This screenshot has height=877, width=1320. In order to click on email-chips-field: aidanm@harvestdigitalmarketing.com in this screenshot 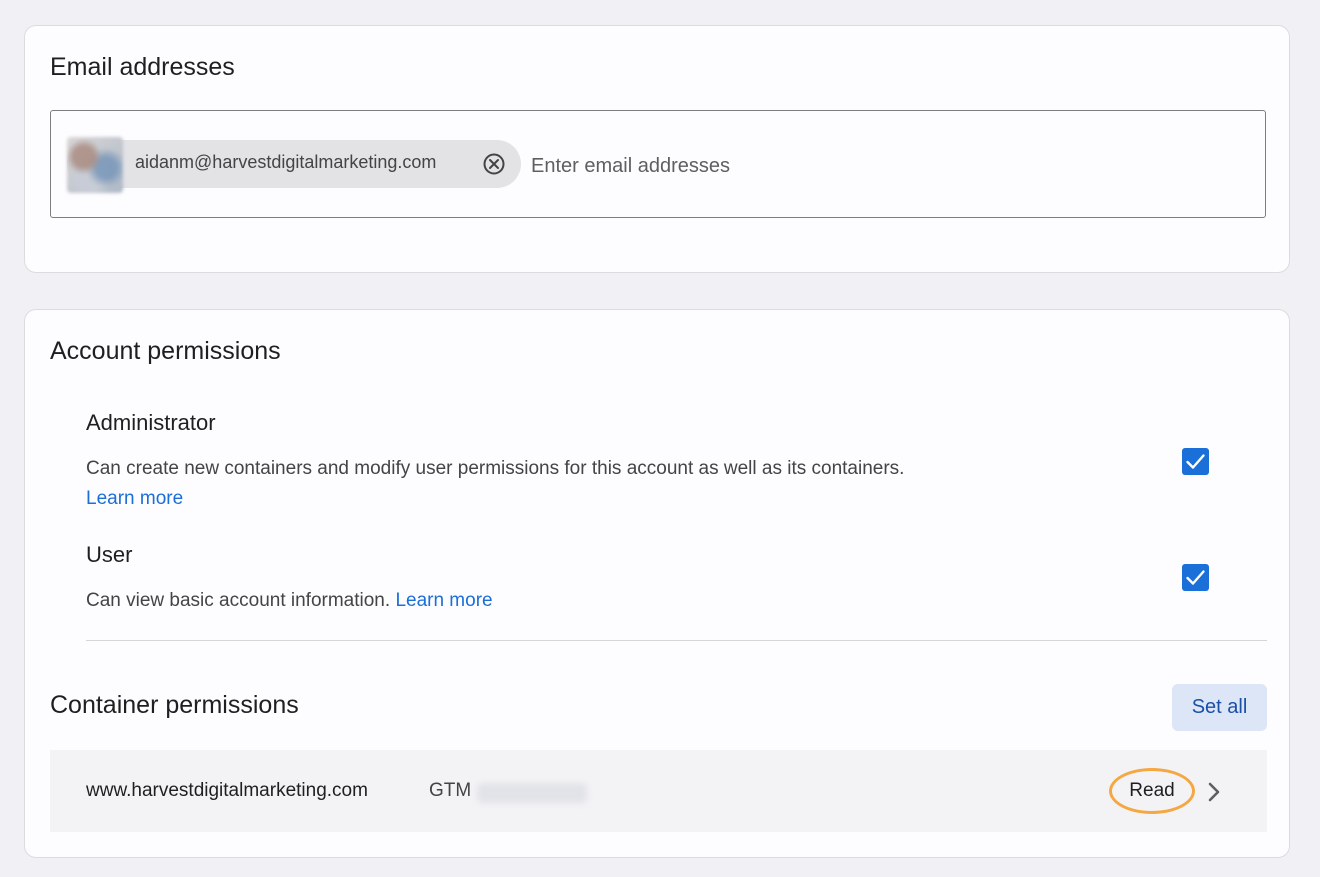, I will do `click(658, 164)`.